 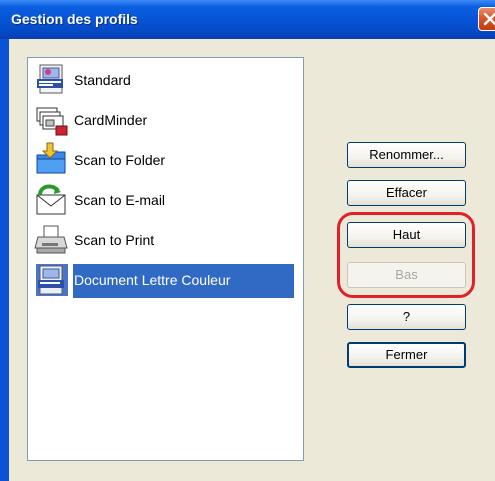 I want to click on title-bar: Gestion des profils, so click(x=247, y=19).